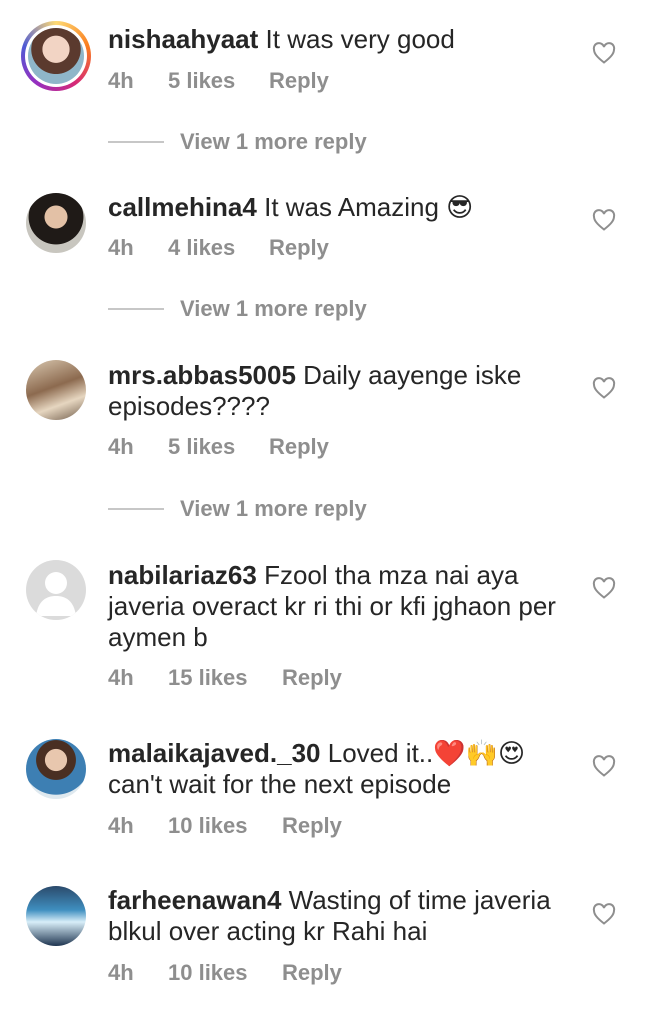  Describe the element at coordinates (214, 753) in the screenshot. I see `comment-username: malaikajaved._30` at that location.